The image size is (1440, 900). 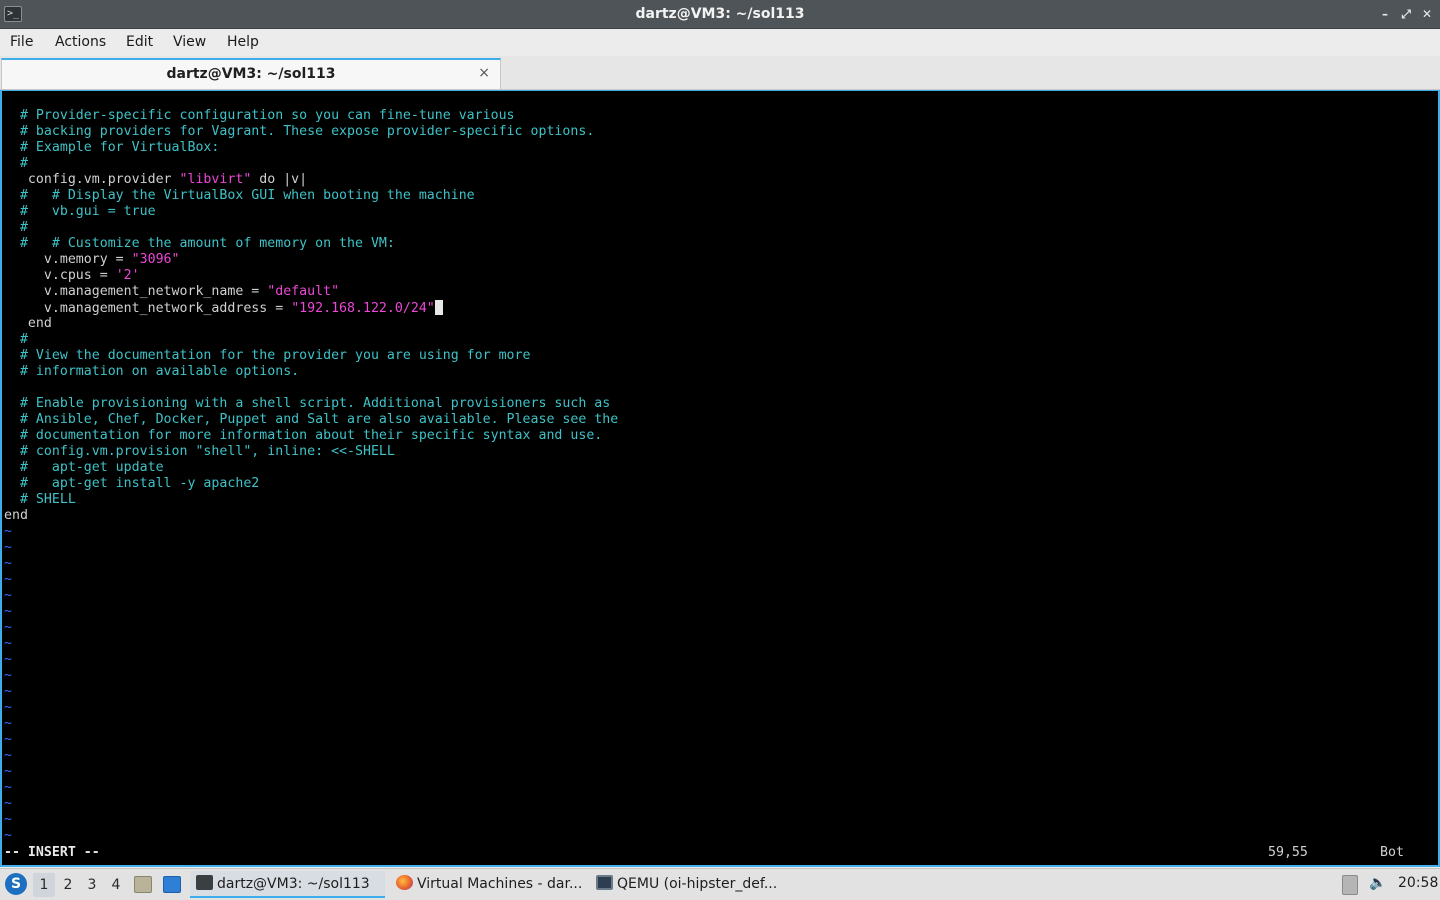 What do you see at coordinates (215, 179) in the screenshot?
I see `code-string: "libvirt"` at bounding box center [215, 179].